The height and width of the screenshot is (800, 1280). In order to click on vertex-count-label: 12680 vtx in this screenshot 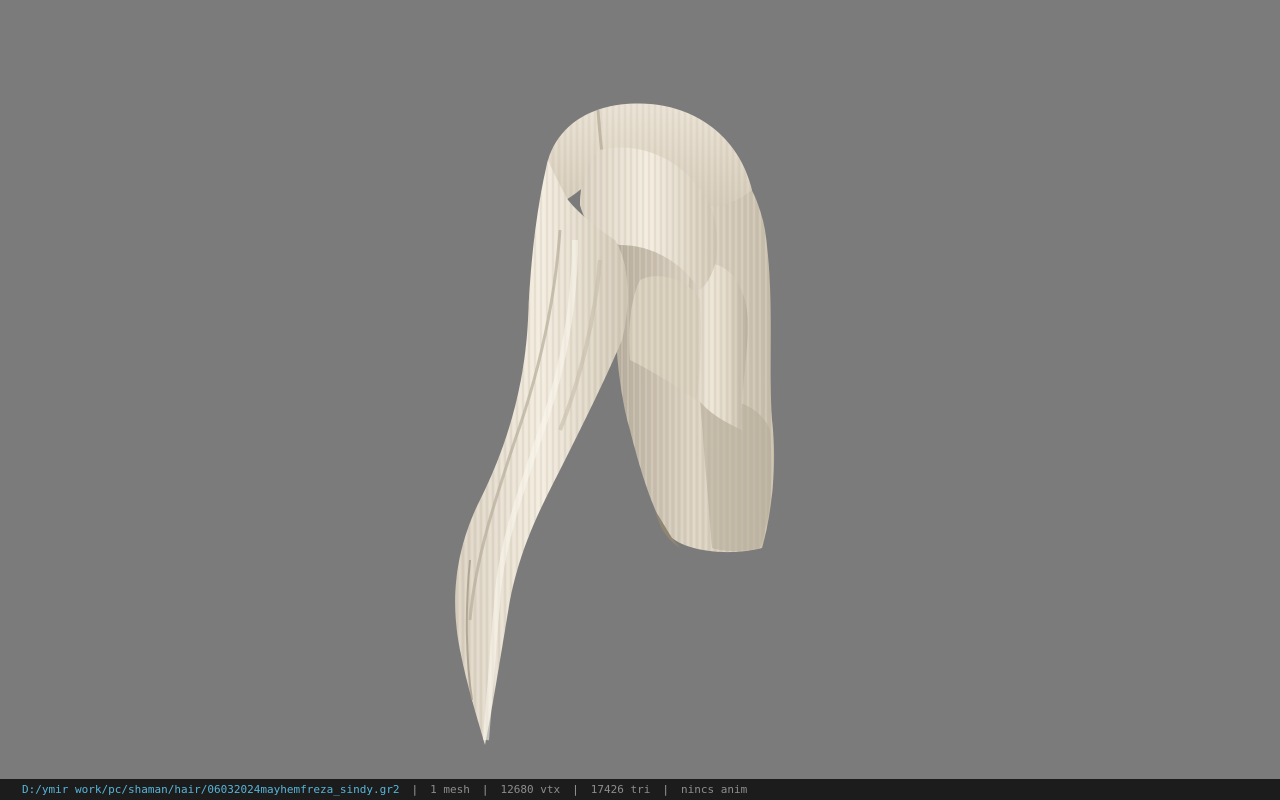, I will do `click(530, 789)`.